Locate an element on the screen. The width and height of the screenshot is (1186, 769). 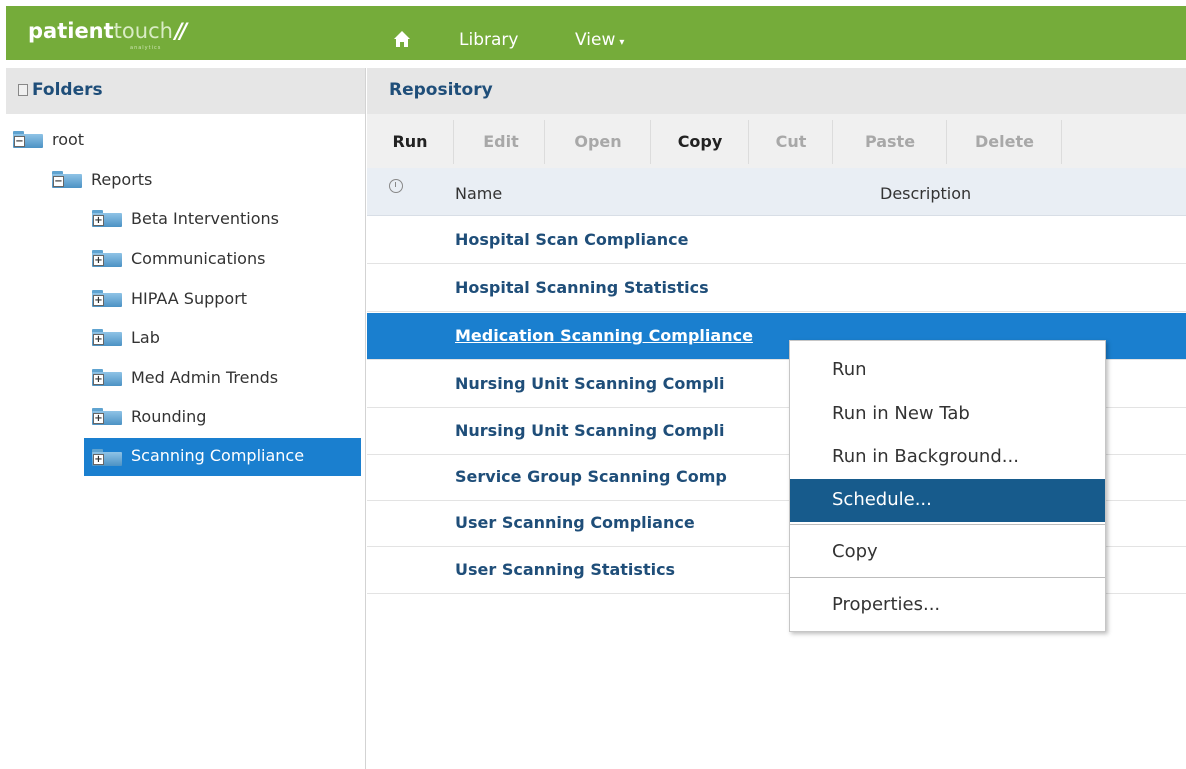
folder-tree-item: − root is located at coordinates (159, 140).